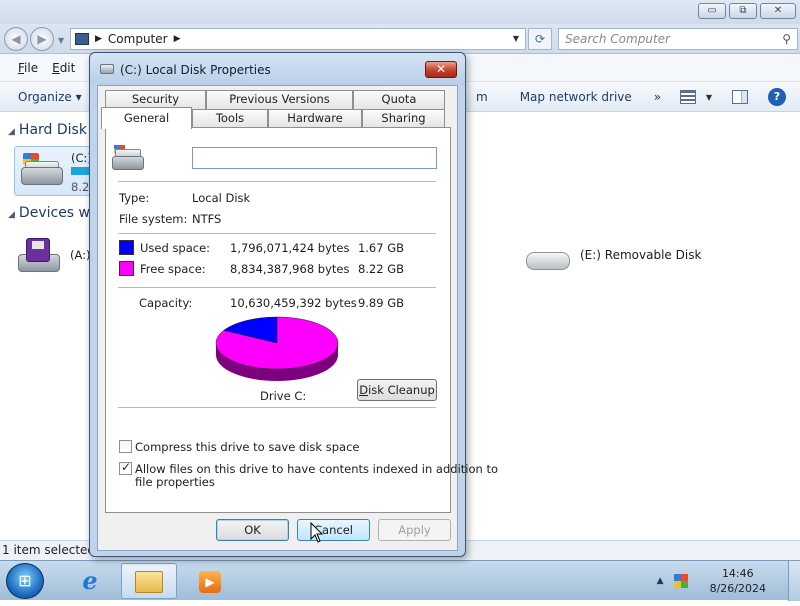 This screenshot has width=800, height=606. What do you see at coordinates (333, 530) in the screenshot?
I see `cancel-button: Cancel` at bounding box center [333, 530].